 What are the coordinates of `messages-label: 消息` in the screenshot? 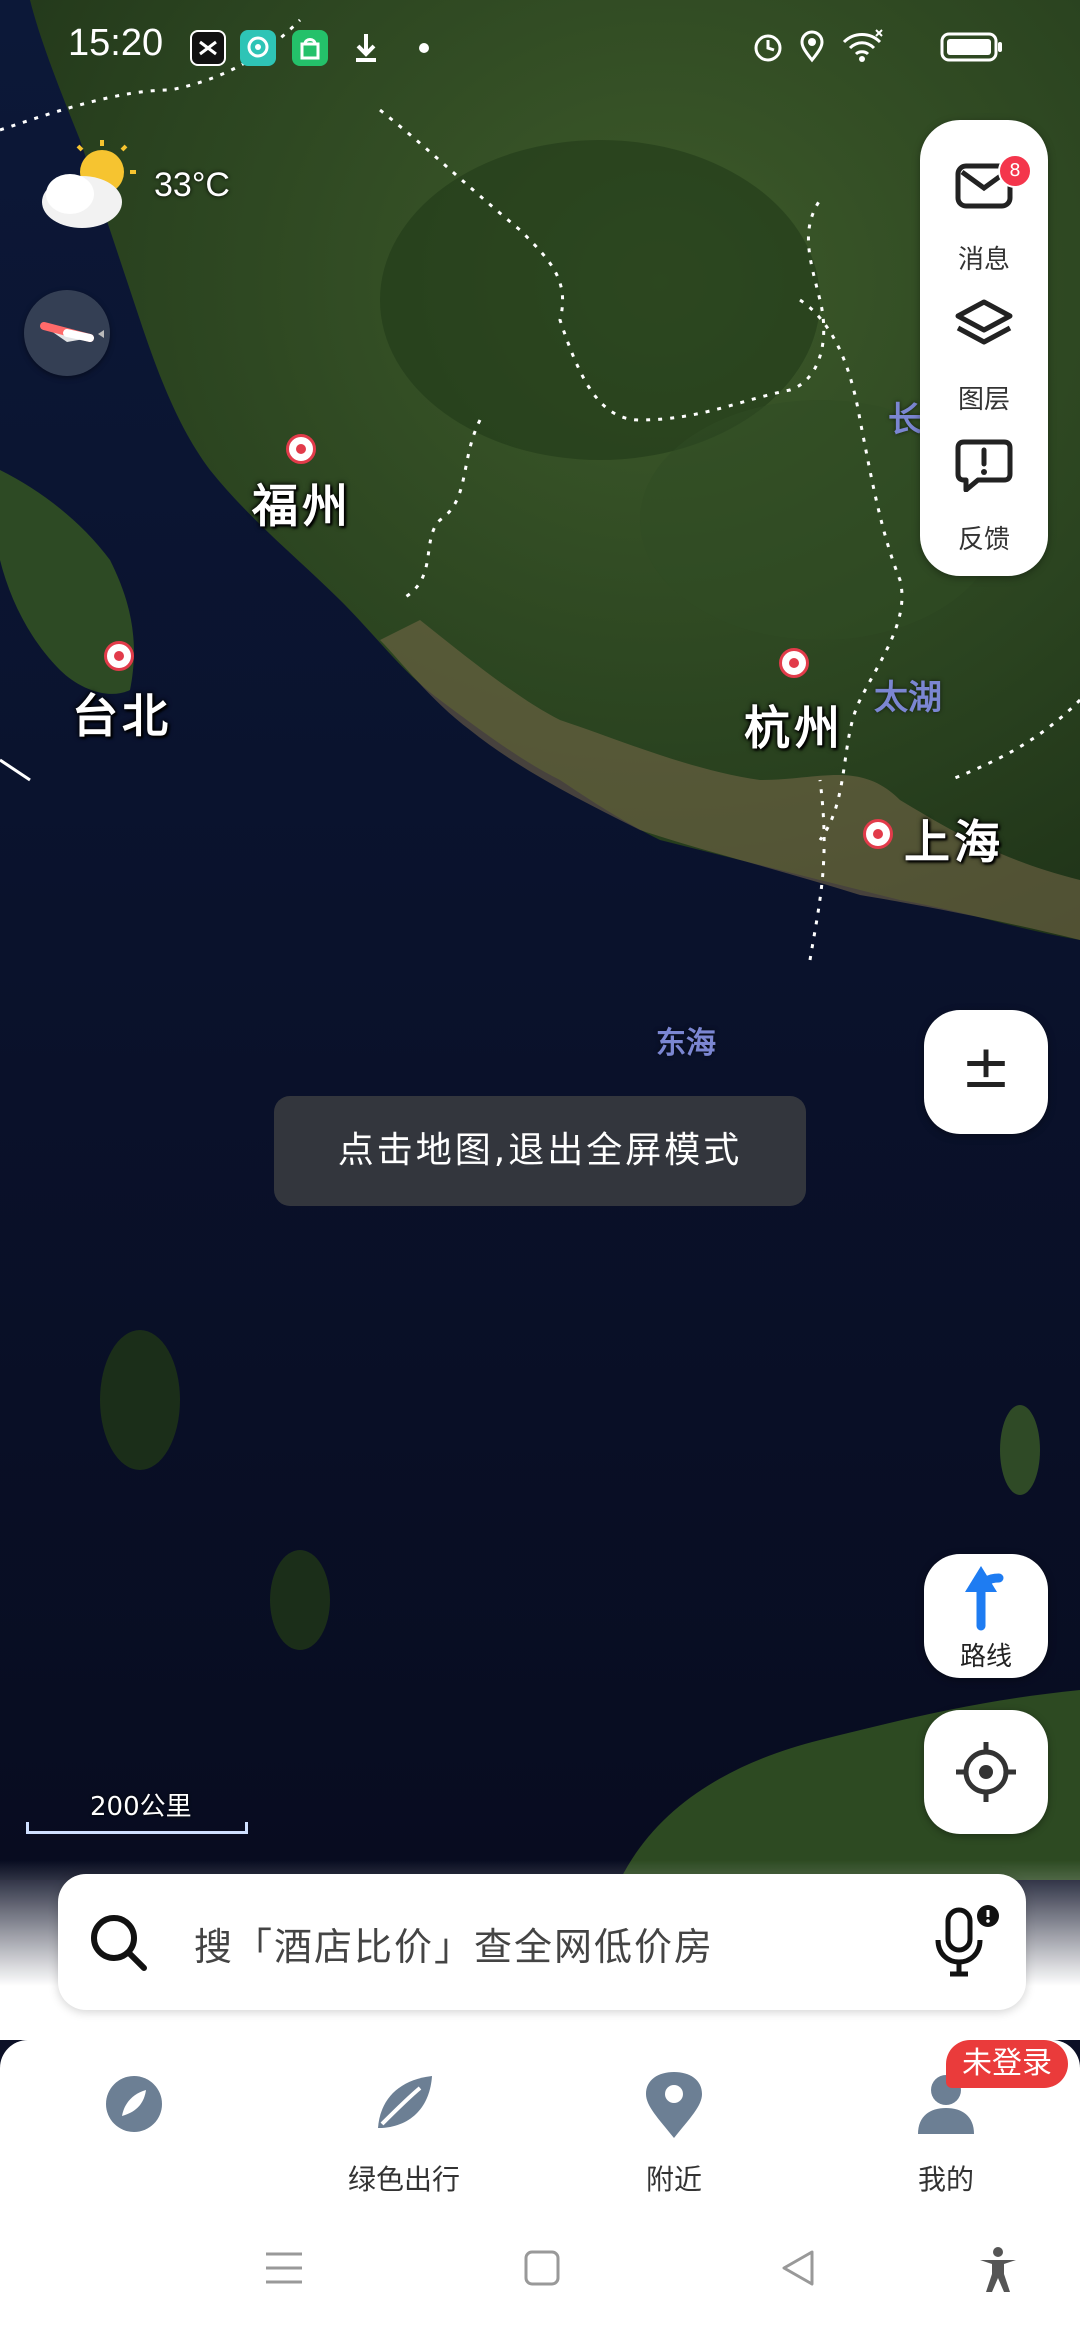 It's located at (983, 260).